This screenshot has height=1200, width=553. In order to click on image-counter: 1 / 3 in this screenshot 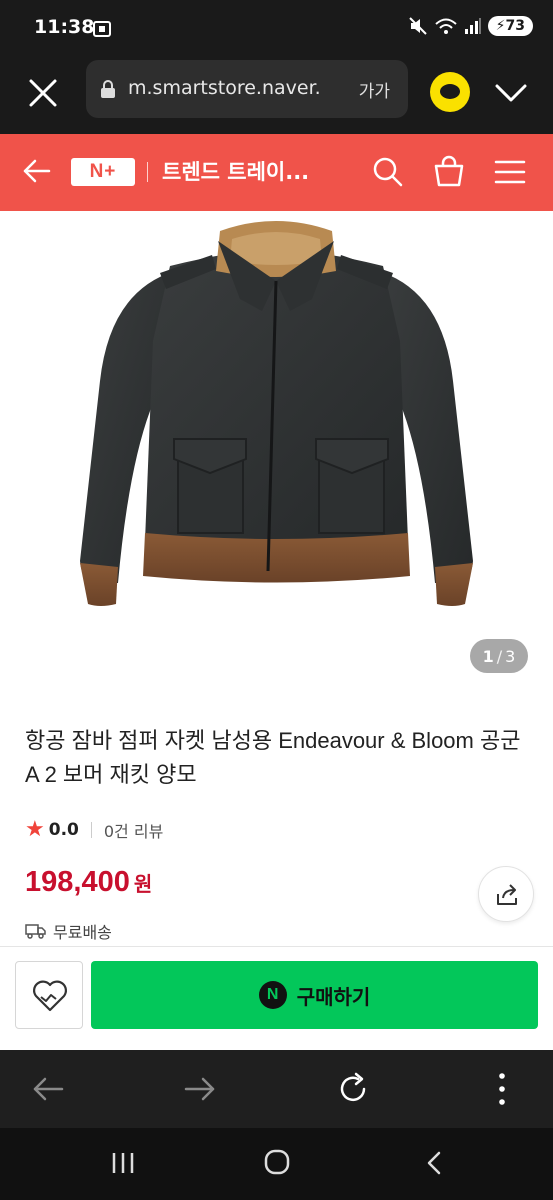, I will do `click(499, 656)`.